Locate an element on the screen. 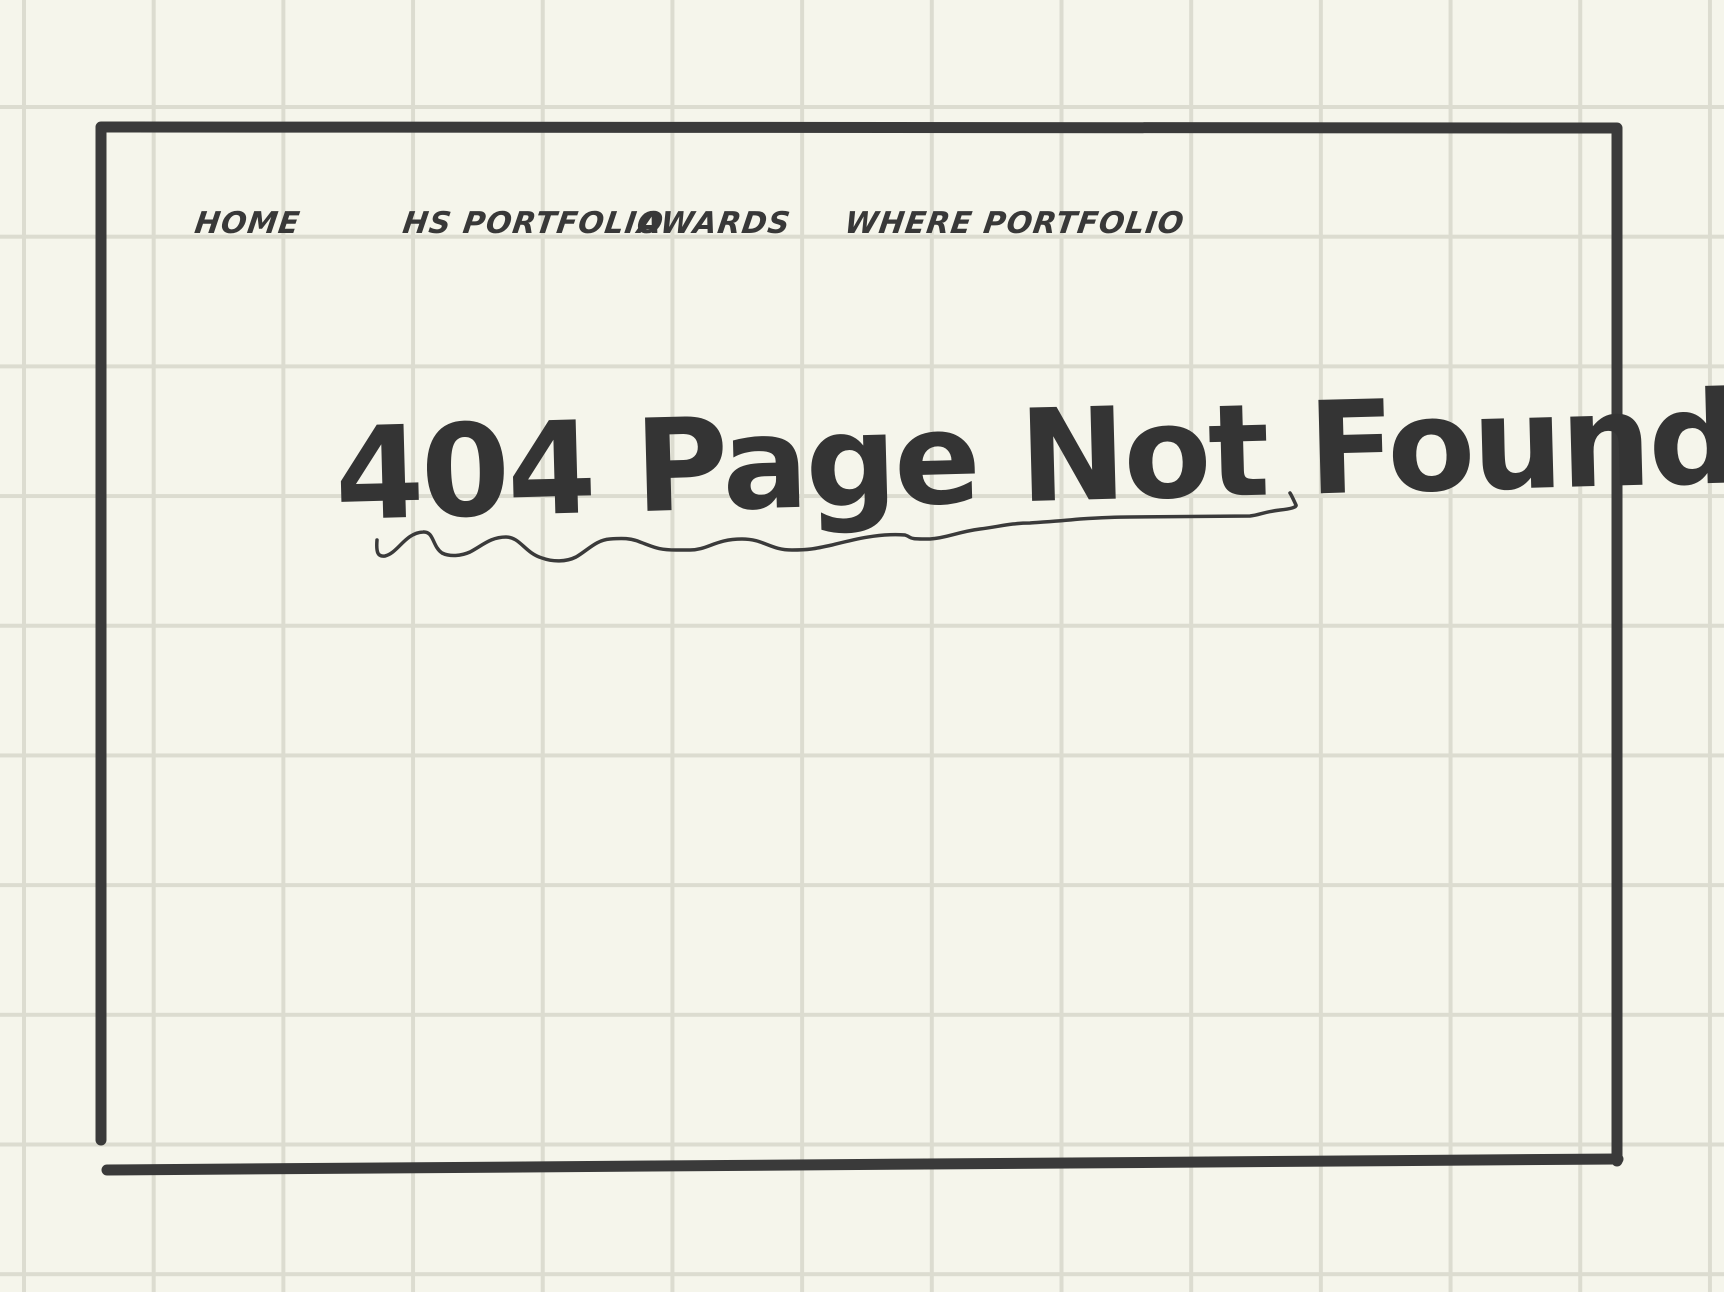  nav-item-awards: AWARDS is located at coordinates (714, 223).